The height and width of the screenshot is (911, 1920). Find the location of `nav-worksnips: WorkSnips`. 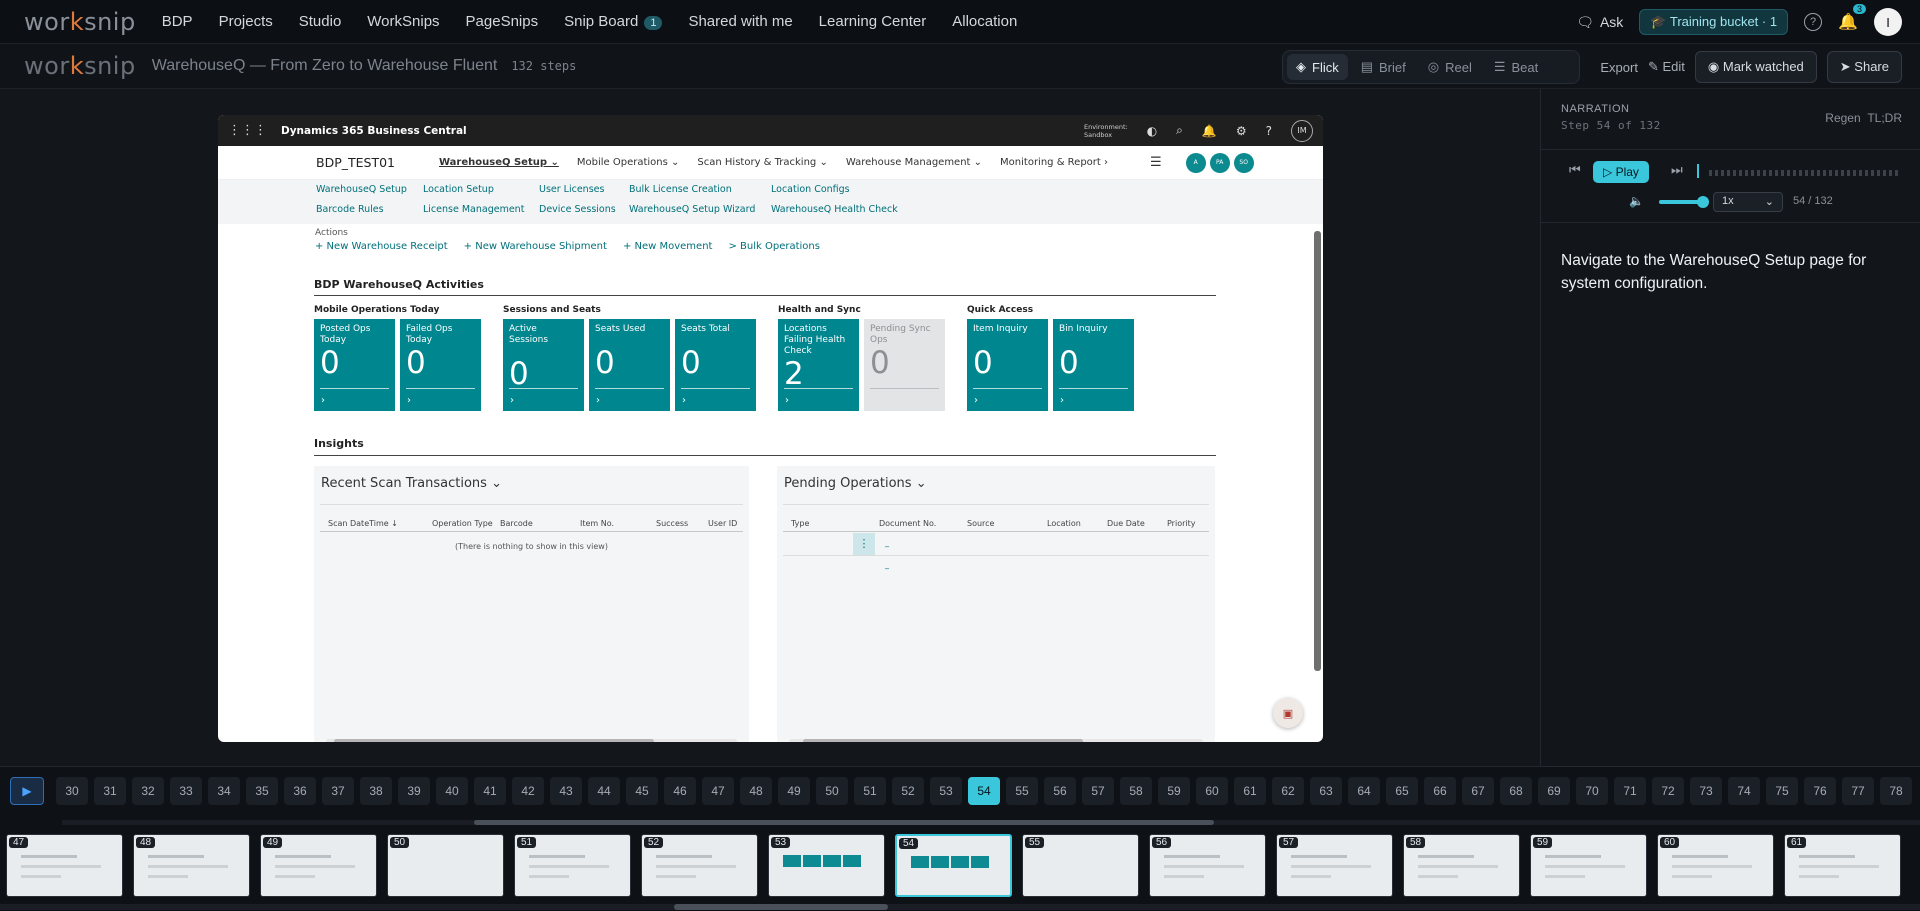

nav-worksnips: WorkSnips is located at coordinates (403, 21).